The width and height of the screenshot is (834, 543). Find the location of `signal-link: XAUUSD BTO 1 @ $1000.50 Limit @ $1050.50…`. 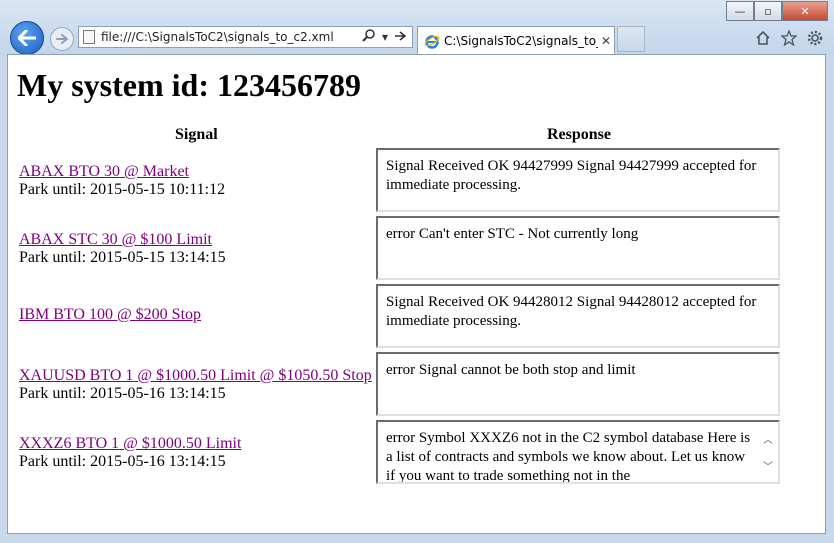

signal-link: XAUUSD BTO 1 @ $1000.50 Limit @ $1050.50… is located at coordinates (195, 375).